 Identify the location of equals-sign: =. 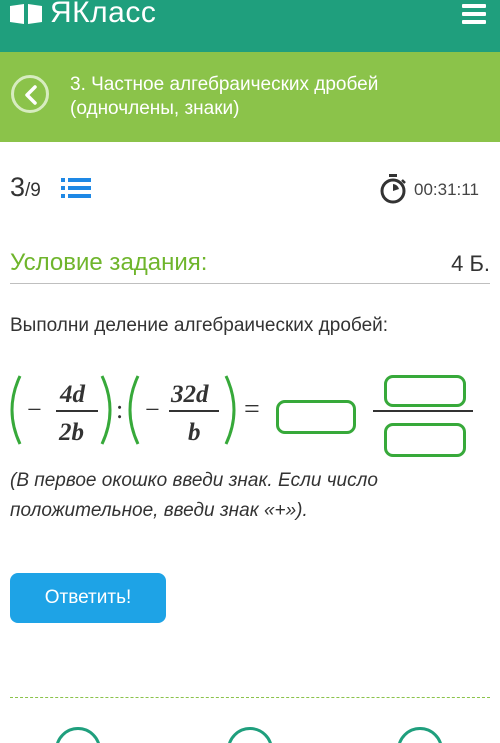
(252, 409).